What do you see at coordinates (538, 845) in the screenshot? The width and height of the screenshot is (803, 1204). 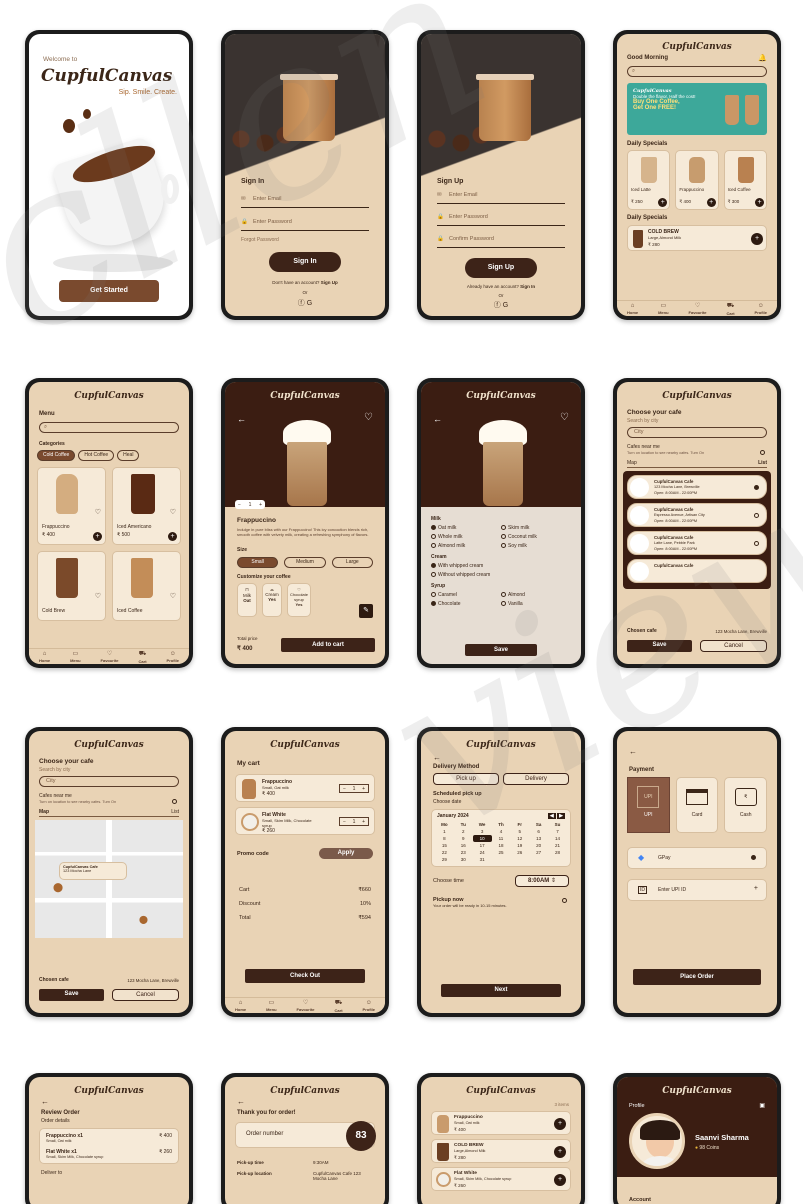 I see `calendar-day: 20` at bounding box center [538, 845].